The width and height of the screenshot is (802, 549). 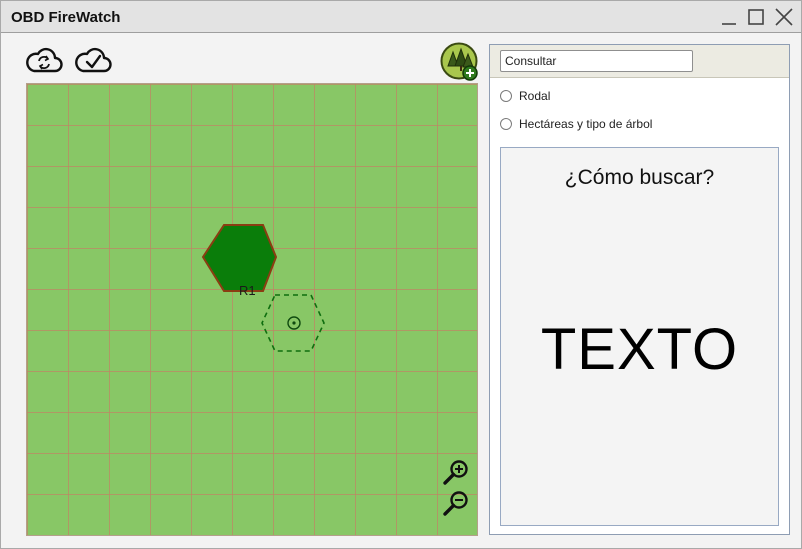 I want to click on zoom-in-button, so click(x=456, y=472).